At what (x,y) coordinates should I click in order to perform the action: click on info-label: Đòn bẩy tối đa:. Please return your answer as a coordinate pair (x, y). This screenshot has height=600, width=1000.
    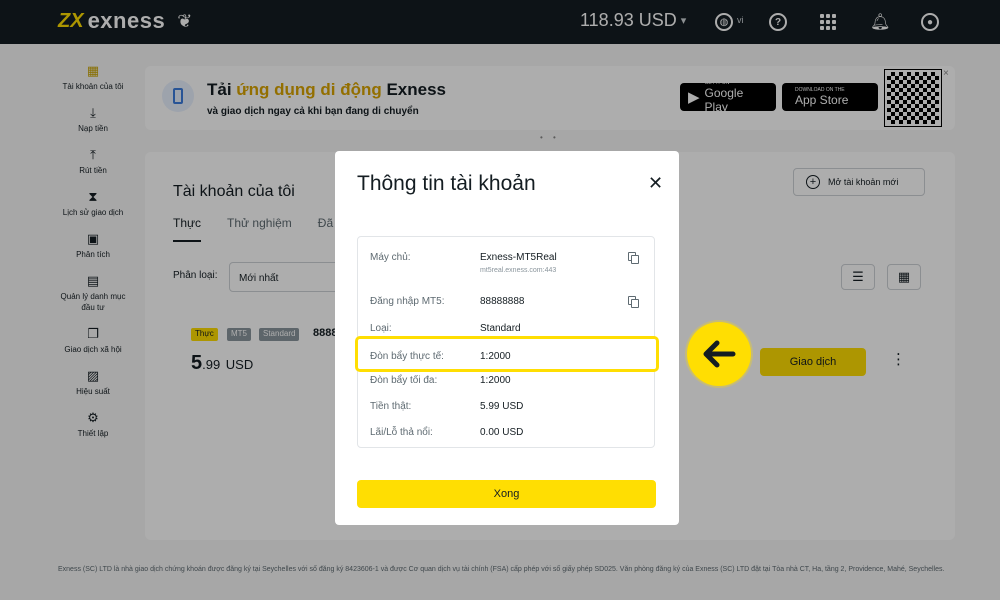
    Looking at the image, I should click on (404, 380).